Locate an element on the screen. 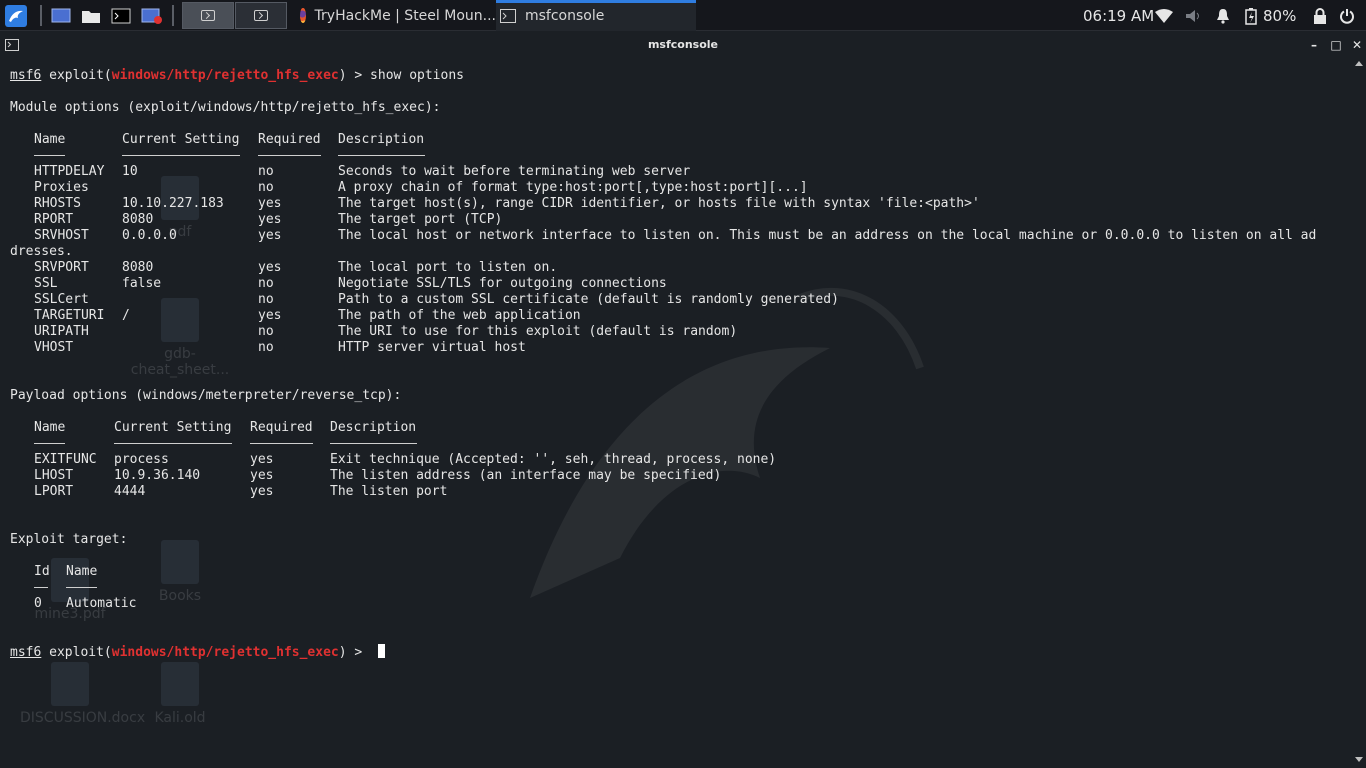 This screenshot has width=1366, height=768. option-name: SSL is located at coordinates (46, 283).